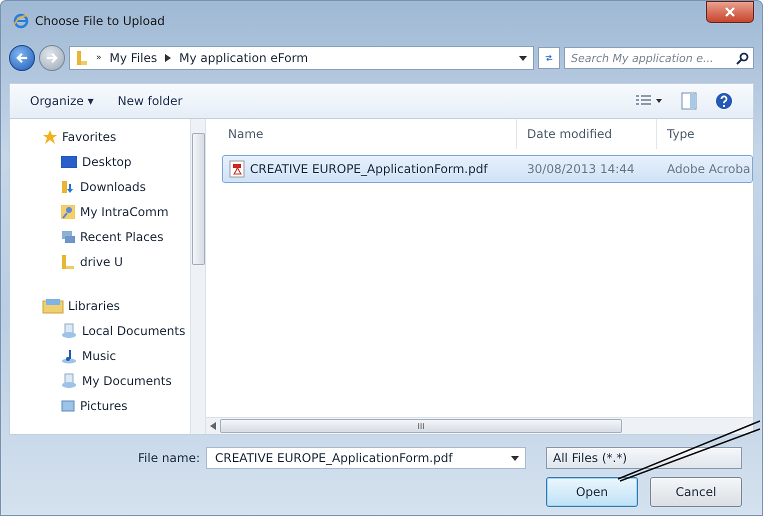 This screenshot has height=516, width=763. I want to click on music-note-icon, so click(69, 356).